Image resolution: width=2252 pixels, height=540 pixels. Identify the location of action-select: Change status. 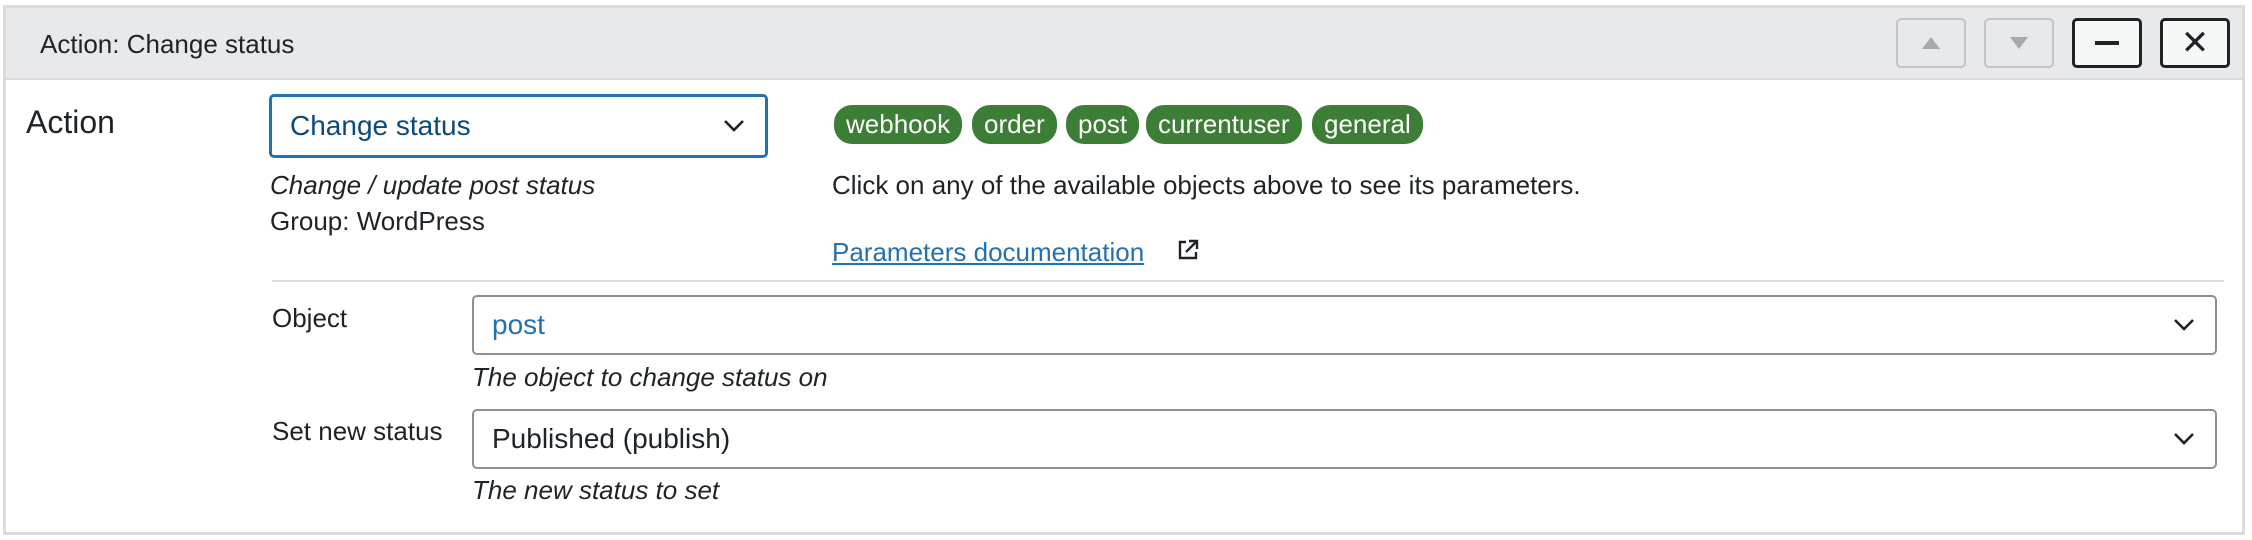
(518, 126).